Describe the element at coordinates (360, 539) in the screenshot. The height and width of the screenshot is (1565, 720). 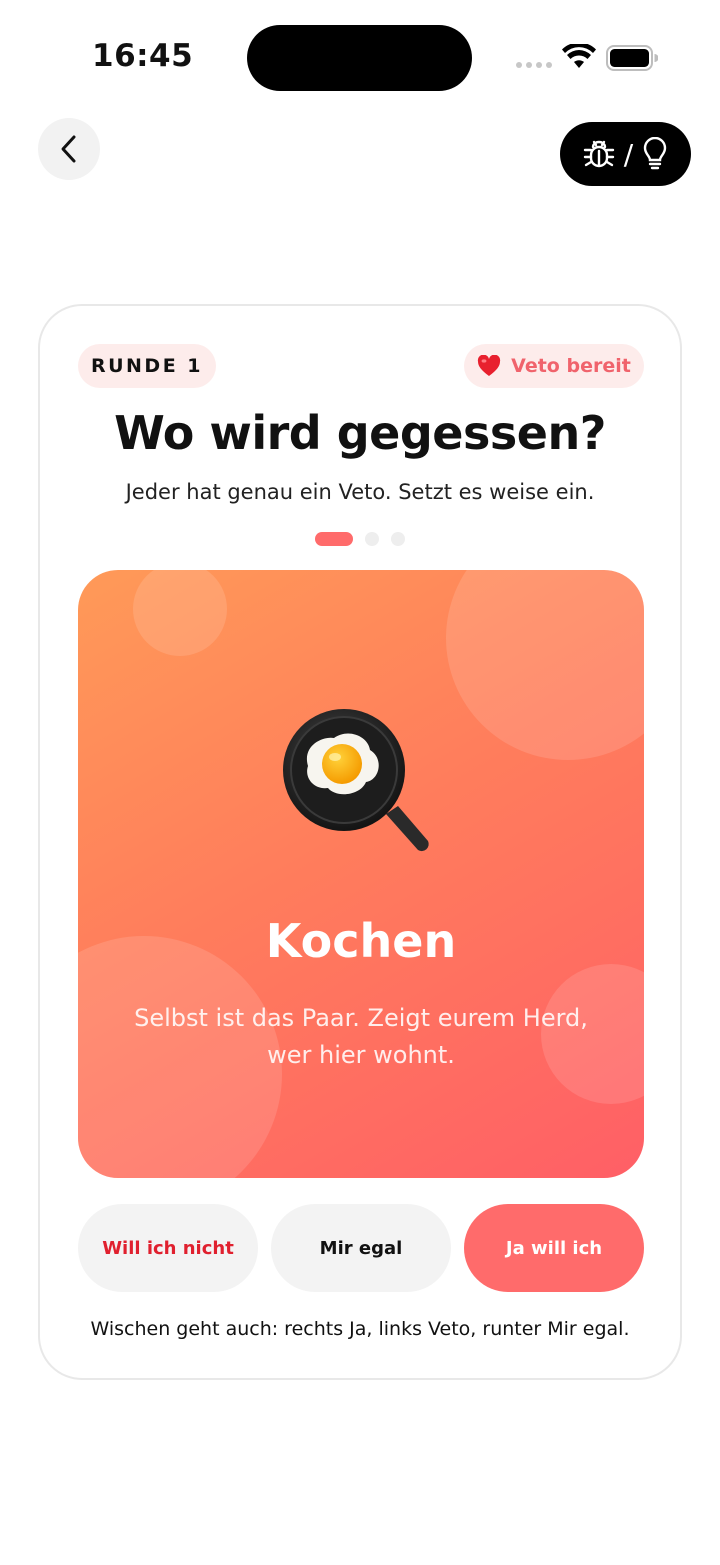
I see `pagination-dots` at that location.